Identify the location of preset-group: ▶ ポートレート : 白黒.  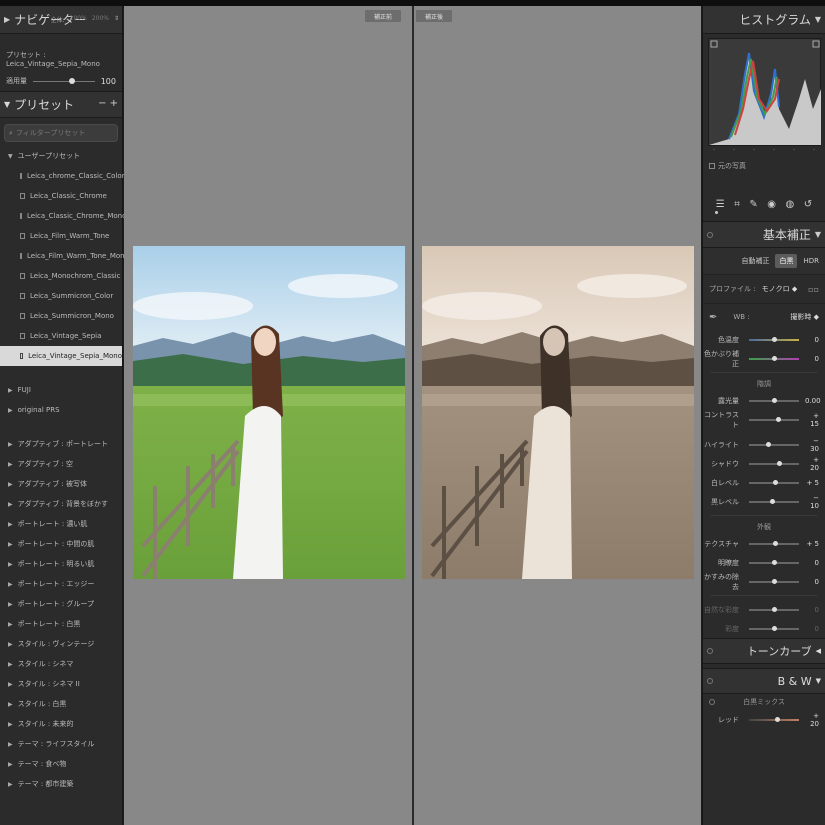
(61, 624).